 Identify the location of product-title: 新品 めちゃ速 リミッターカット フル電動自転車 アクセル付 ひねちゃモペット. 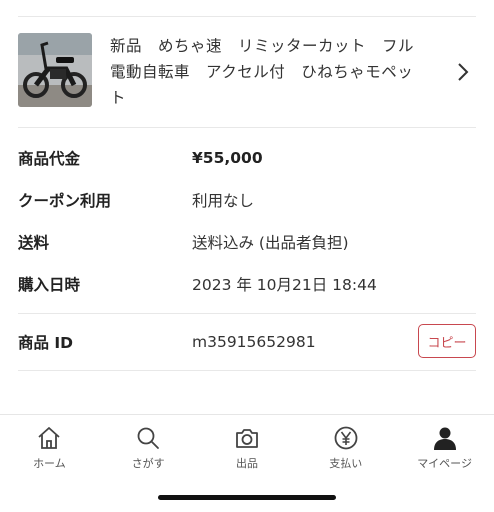
(262, 72).